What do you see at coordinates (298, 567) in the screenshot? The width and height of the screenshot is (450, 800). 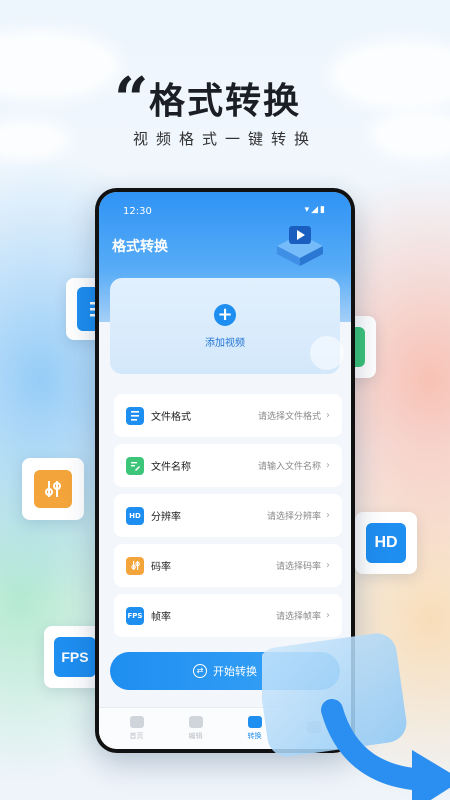 I see `settings-row-value: 请选择码率` at bounding box center [298, 567].